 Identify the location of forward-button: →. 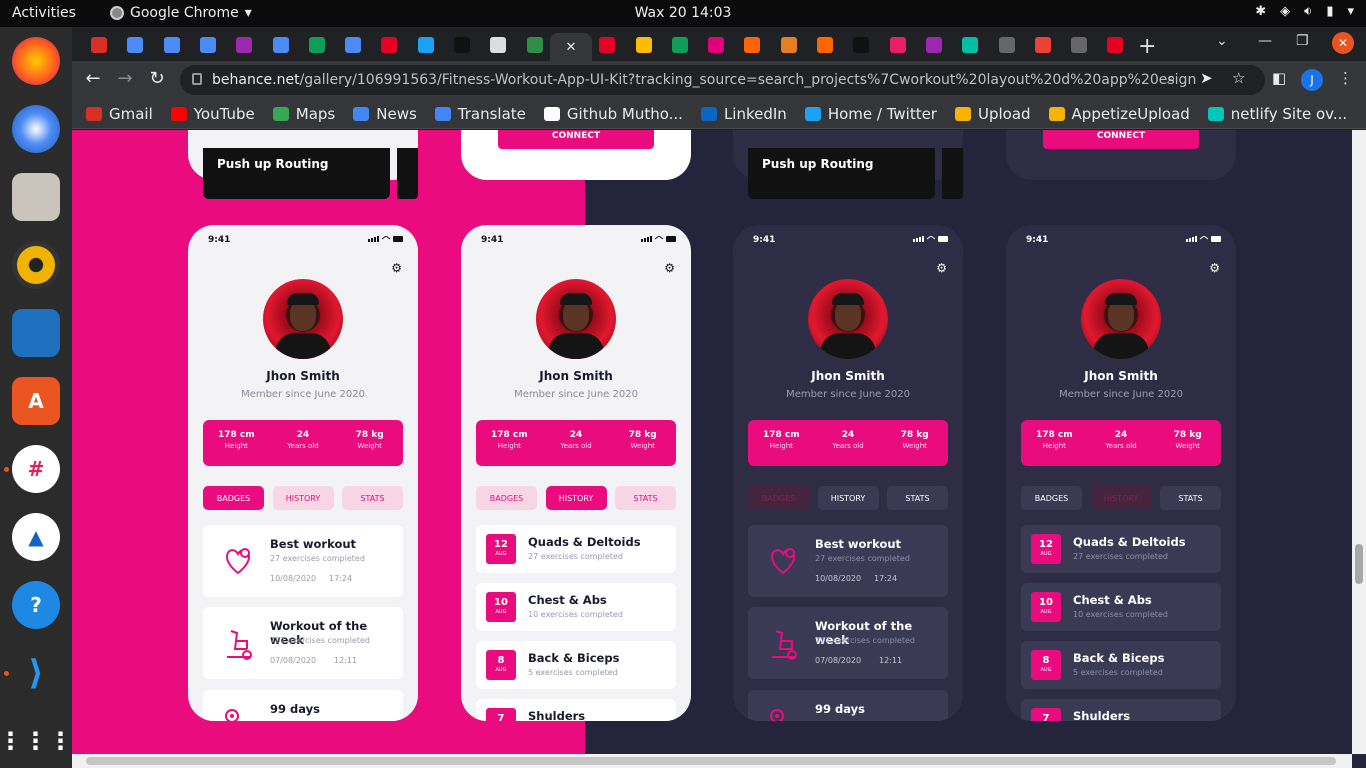
(125, 80).